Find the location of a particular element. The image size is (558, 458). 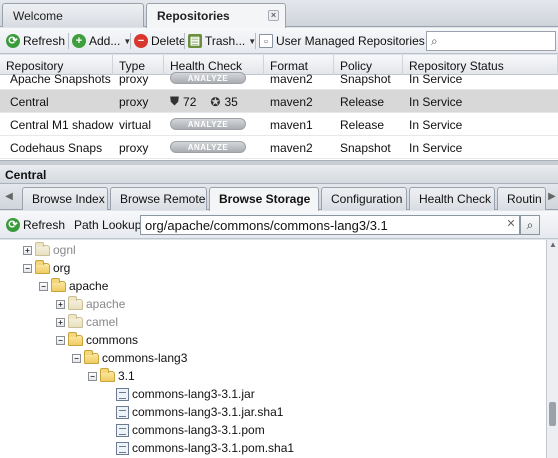

tree-node-commons-lang3: − commons-lang3 is located at coordinates (129, 358).